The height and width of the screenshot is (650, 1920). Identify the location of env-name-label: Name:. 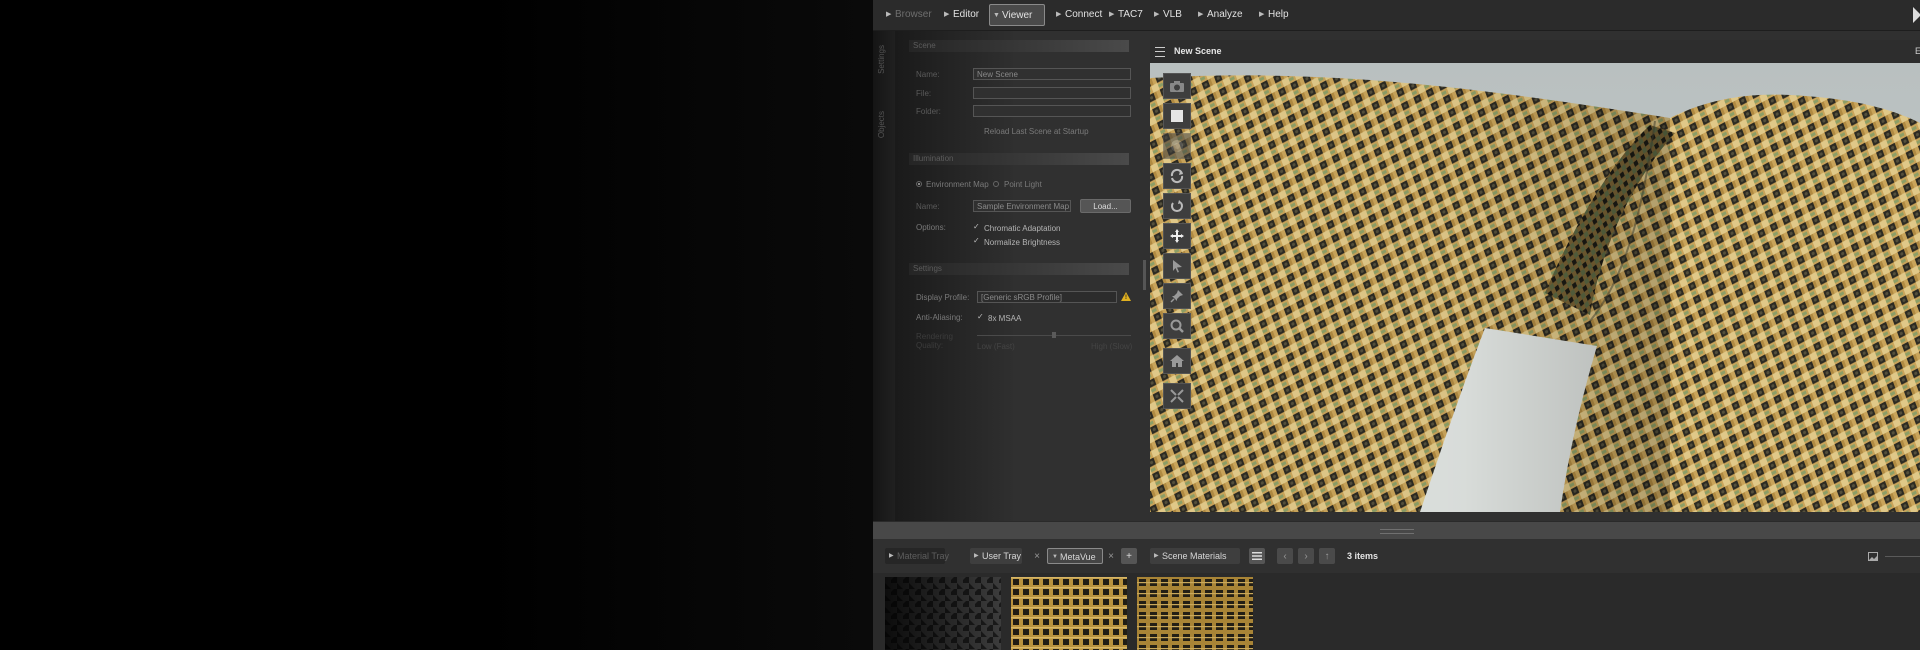
(928, 206).